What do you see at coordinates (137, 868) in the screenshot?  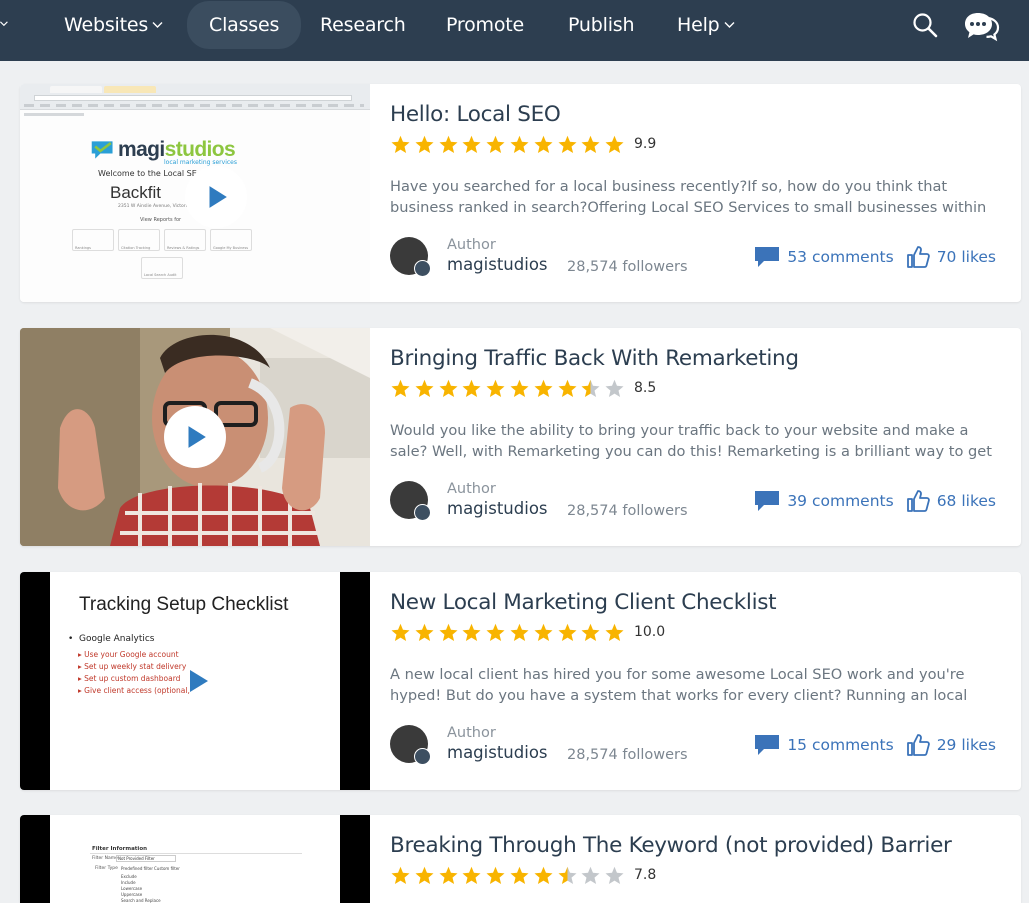 I see `form-radio-label: Predefined filter` at bounding box center [137, 868].